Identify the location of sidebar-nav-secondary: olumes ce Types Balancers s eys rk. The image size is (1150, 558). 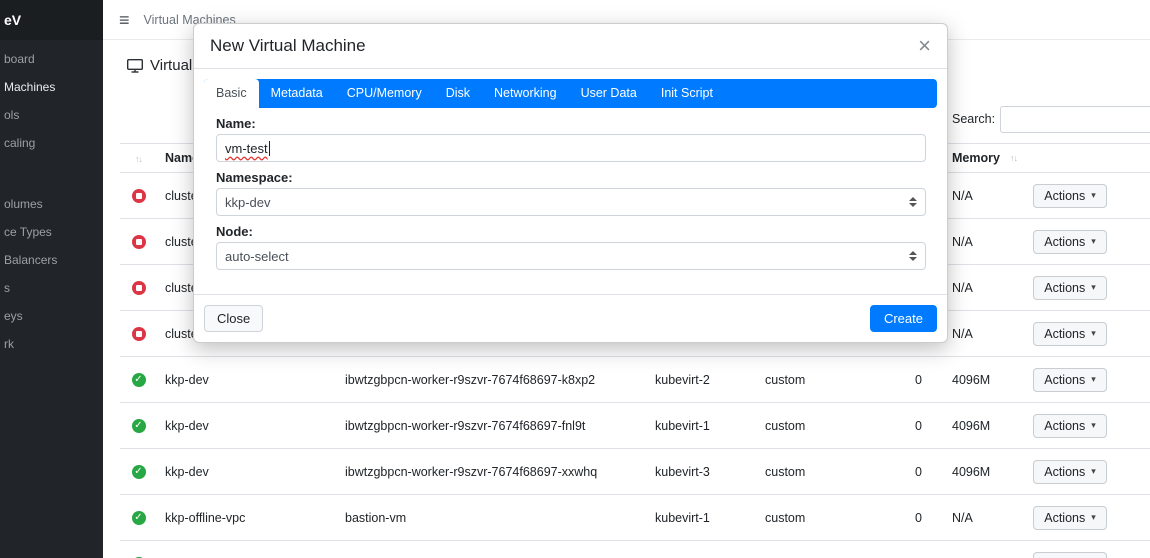
(51, 274).